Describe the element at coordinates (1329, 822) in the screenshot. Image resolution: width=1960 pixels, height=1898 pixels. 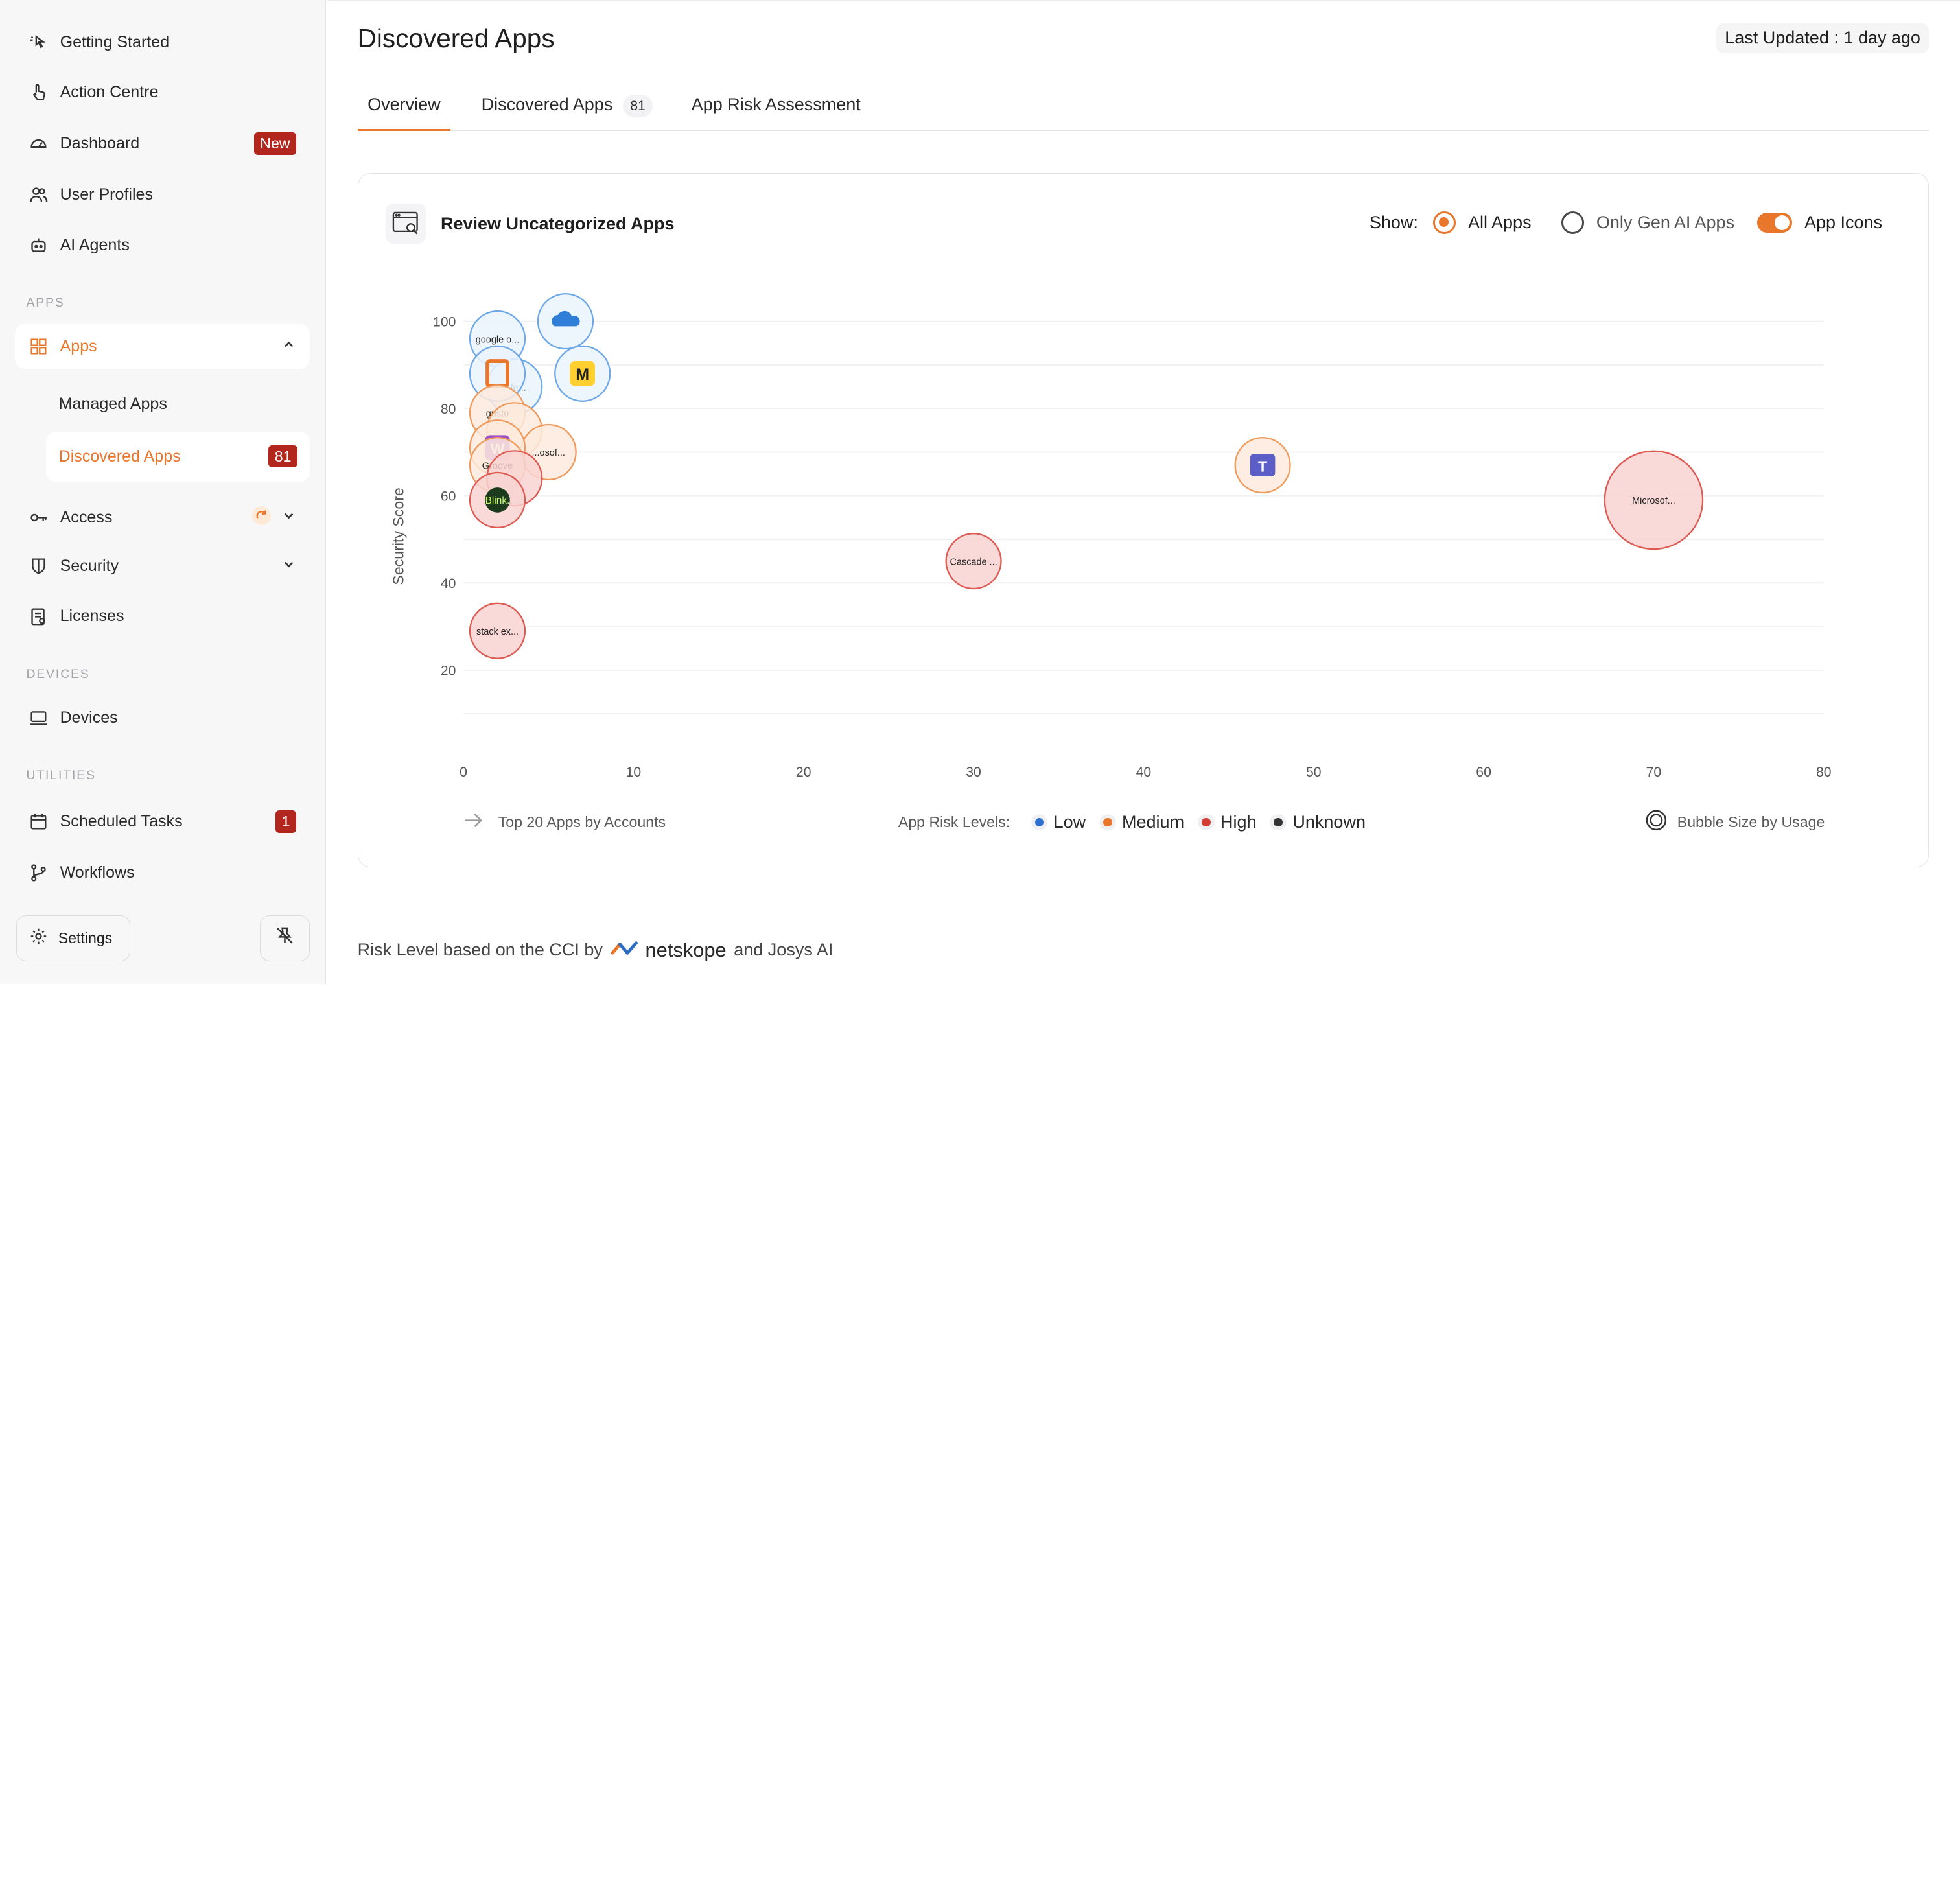
I see `legend-label: Unknown` at that location.